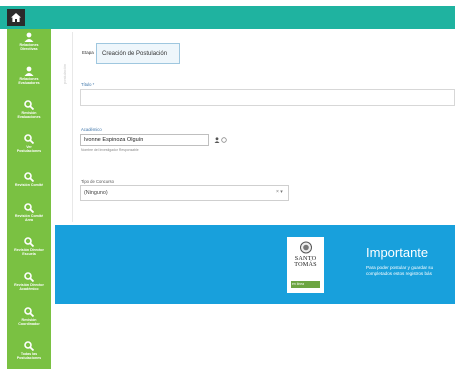 This screenshot has width=455, height=369. I want to click on sidebar-item-label: Revisión Director Académico, so click(29, 287).